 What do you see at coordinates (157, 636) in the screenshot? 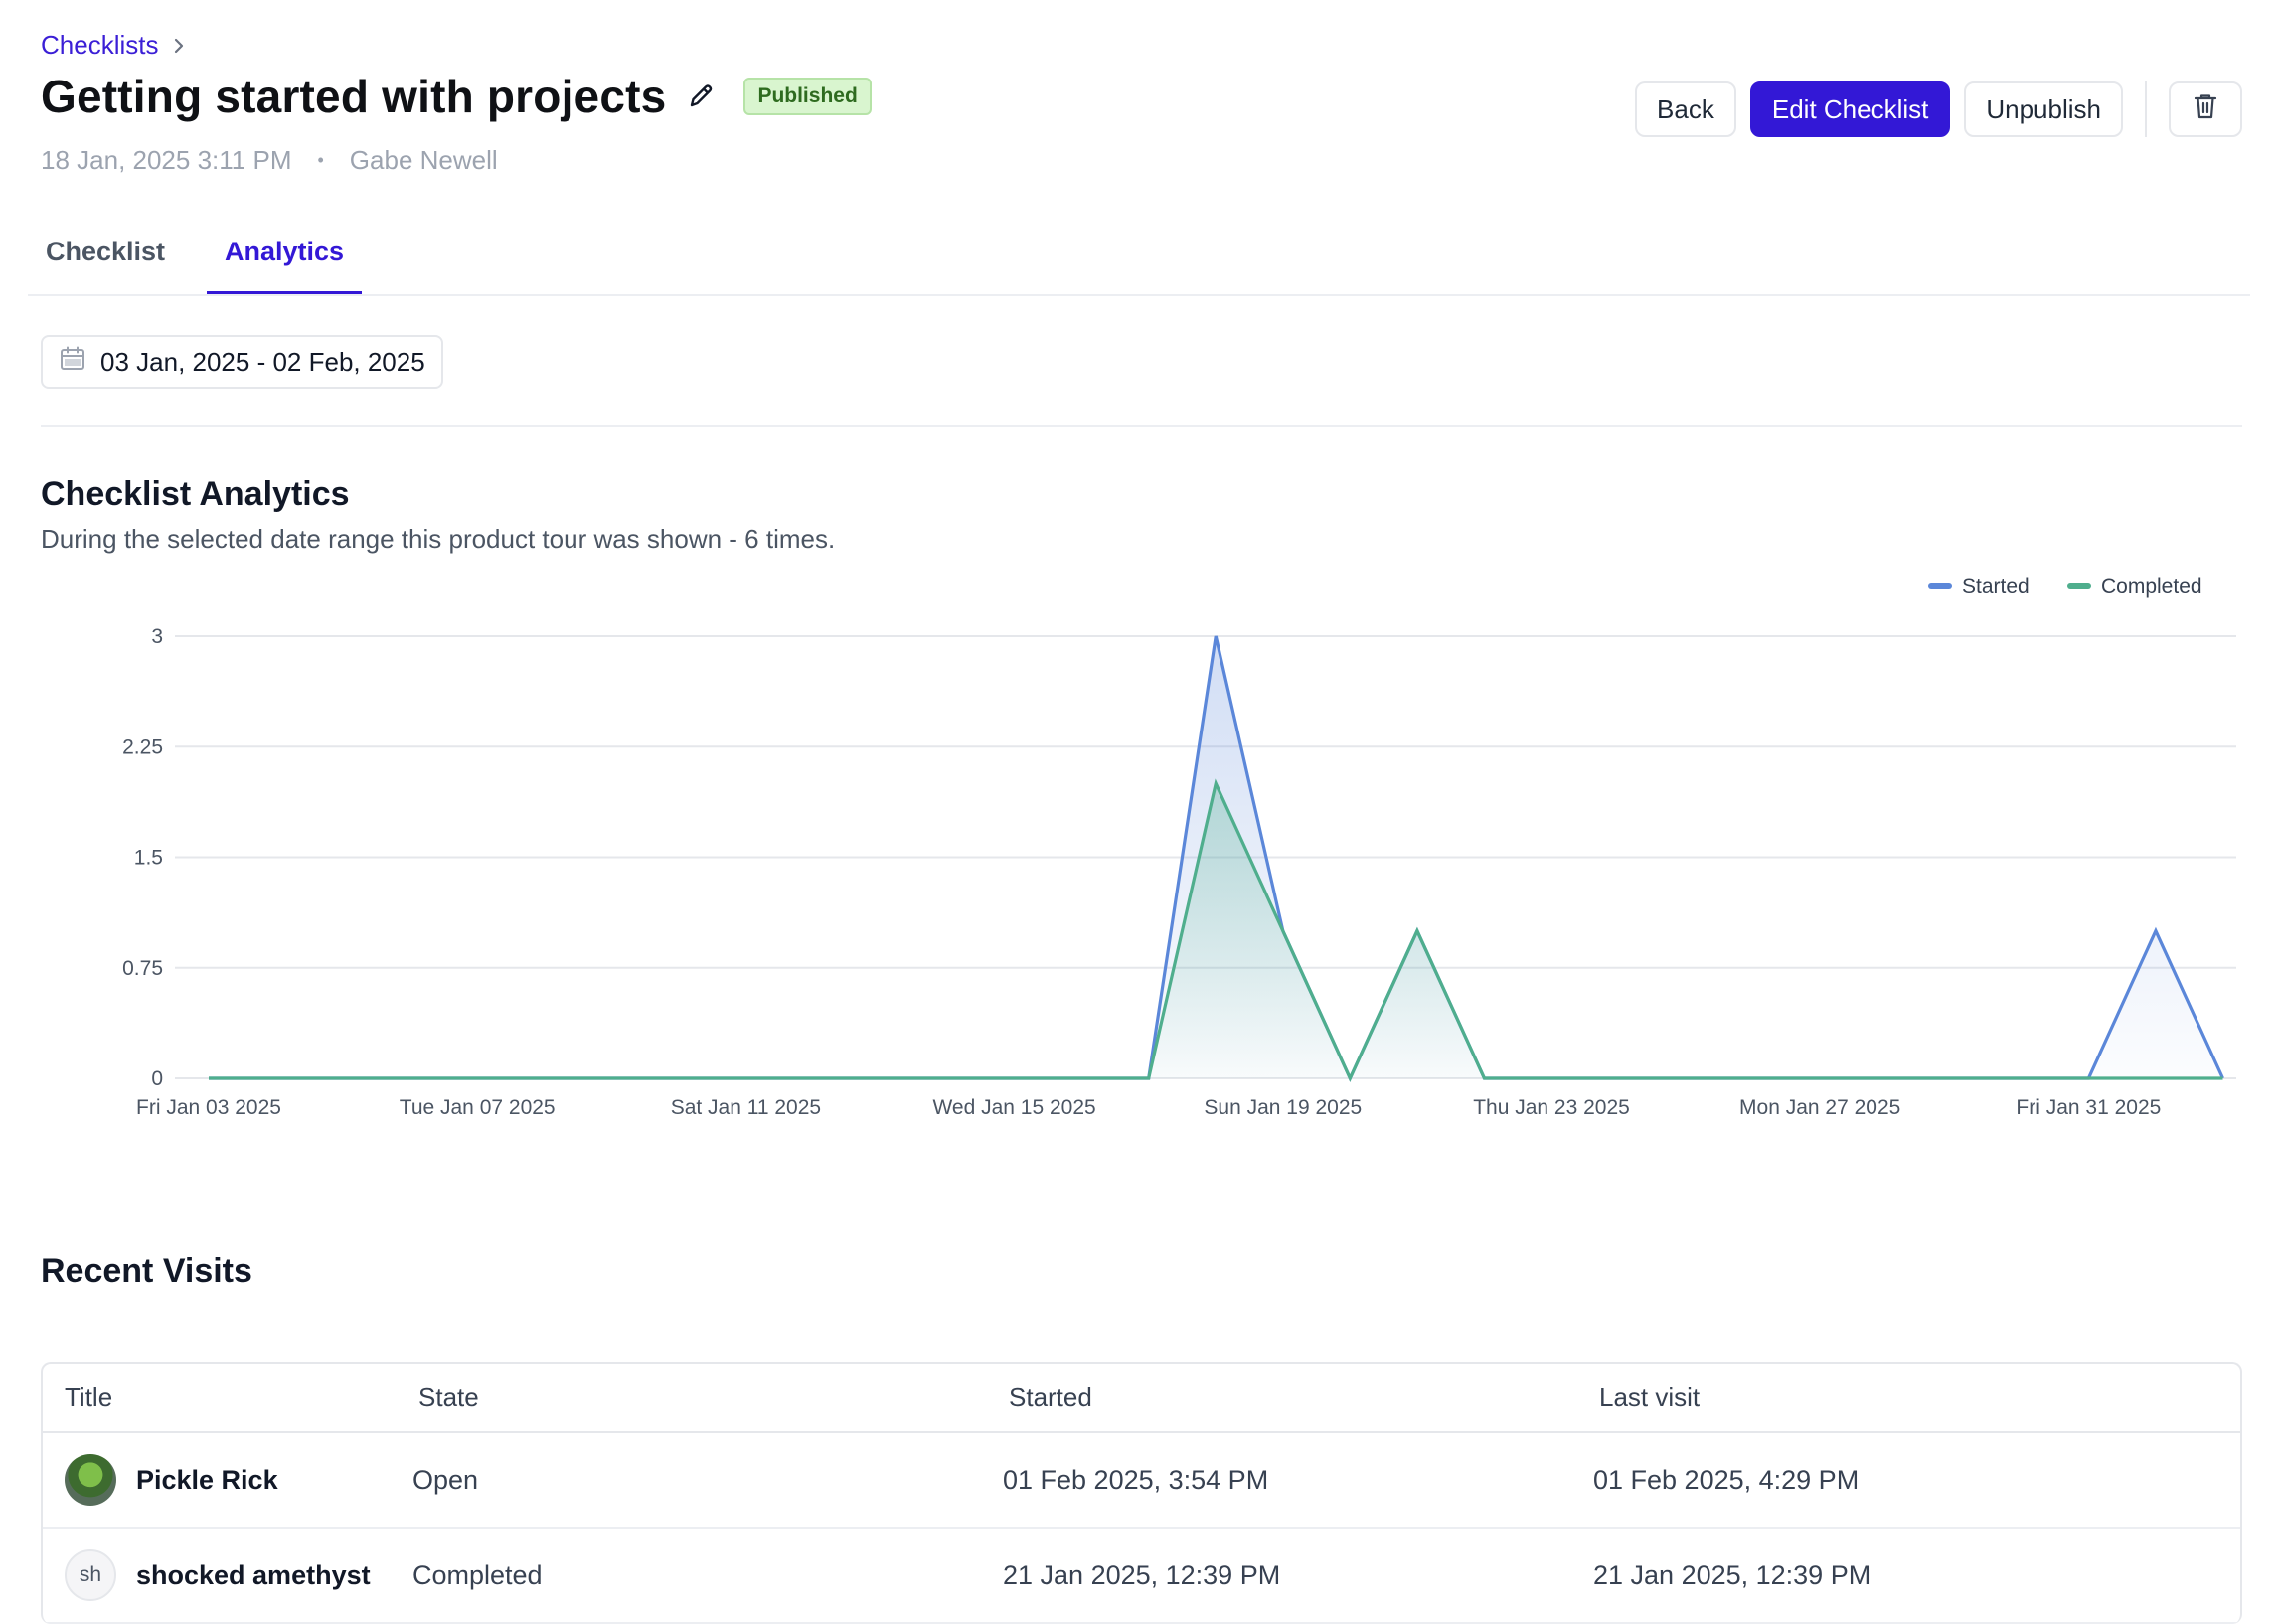
I see `y-tick-label: 3` at bounding box center [157, 636].